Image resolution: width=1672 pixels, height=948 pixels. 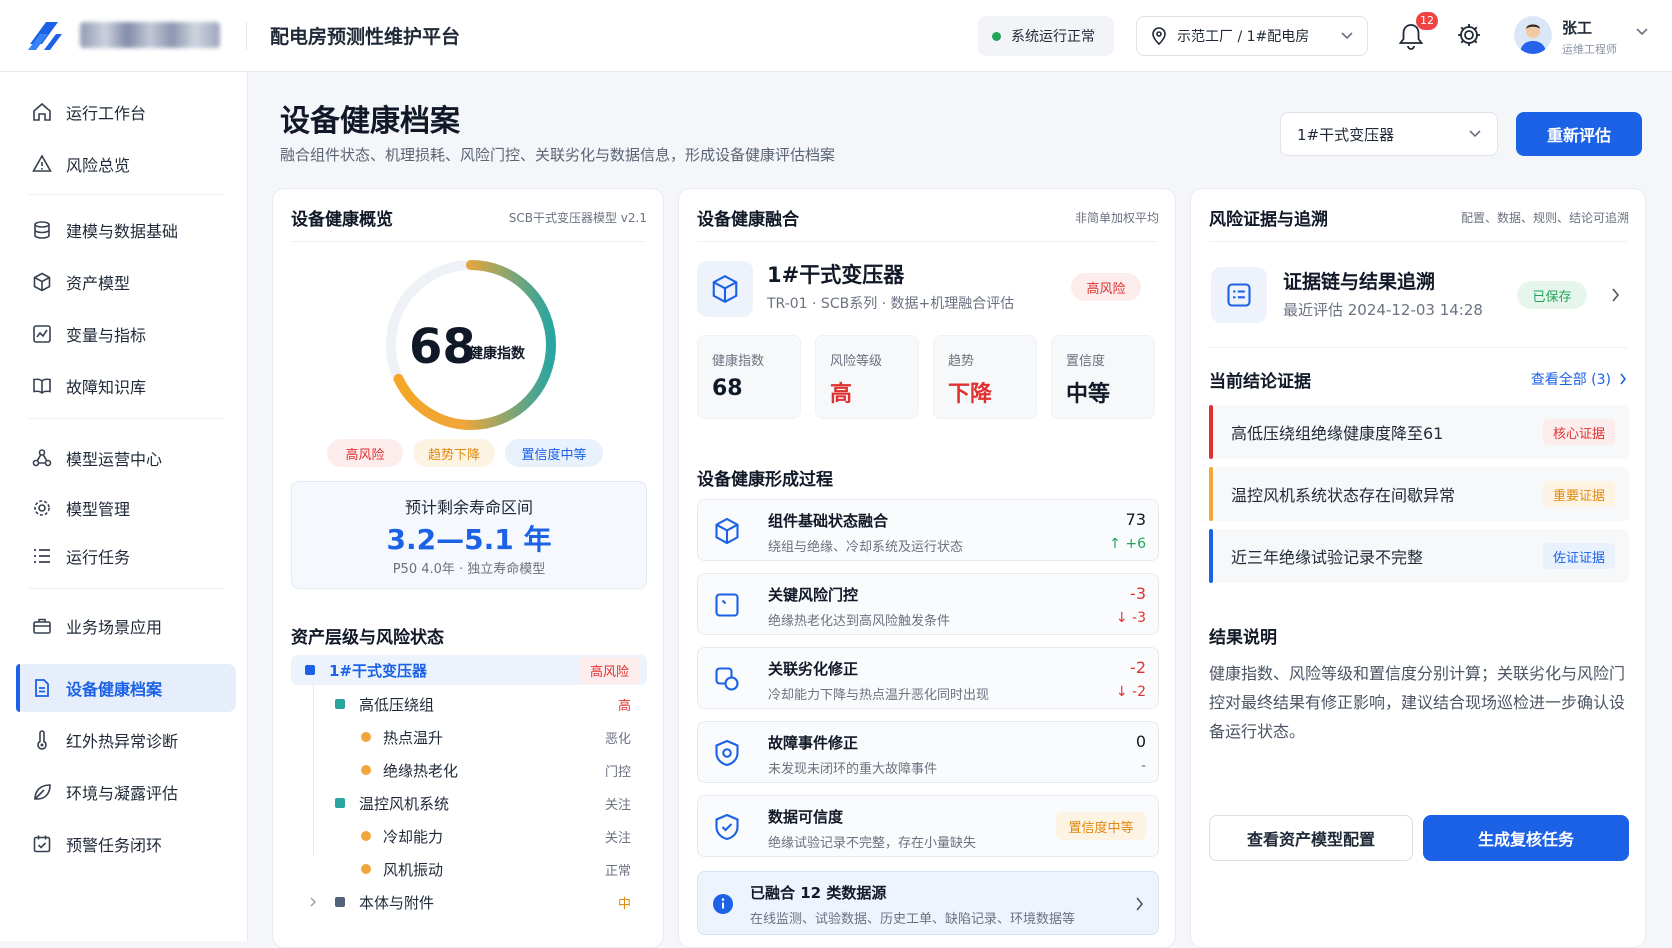 What do you see at coordinates (42, 844) in the screenshot?
I see `calendar-check-icon` at bounding box center [42, 844].